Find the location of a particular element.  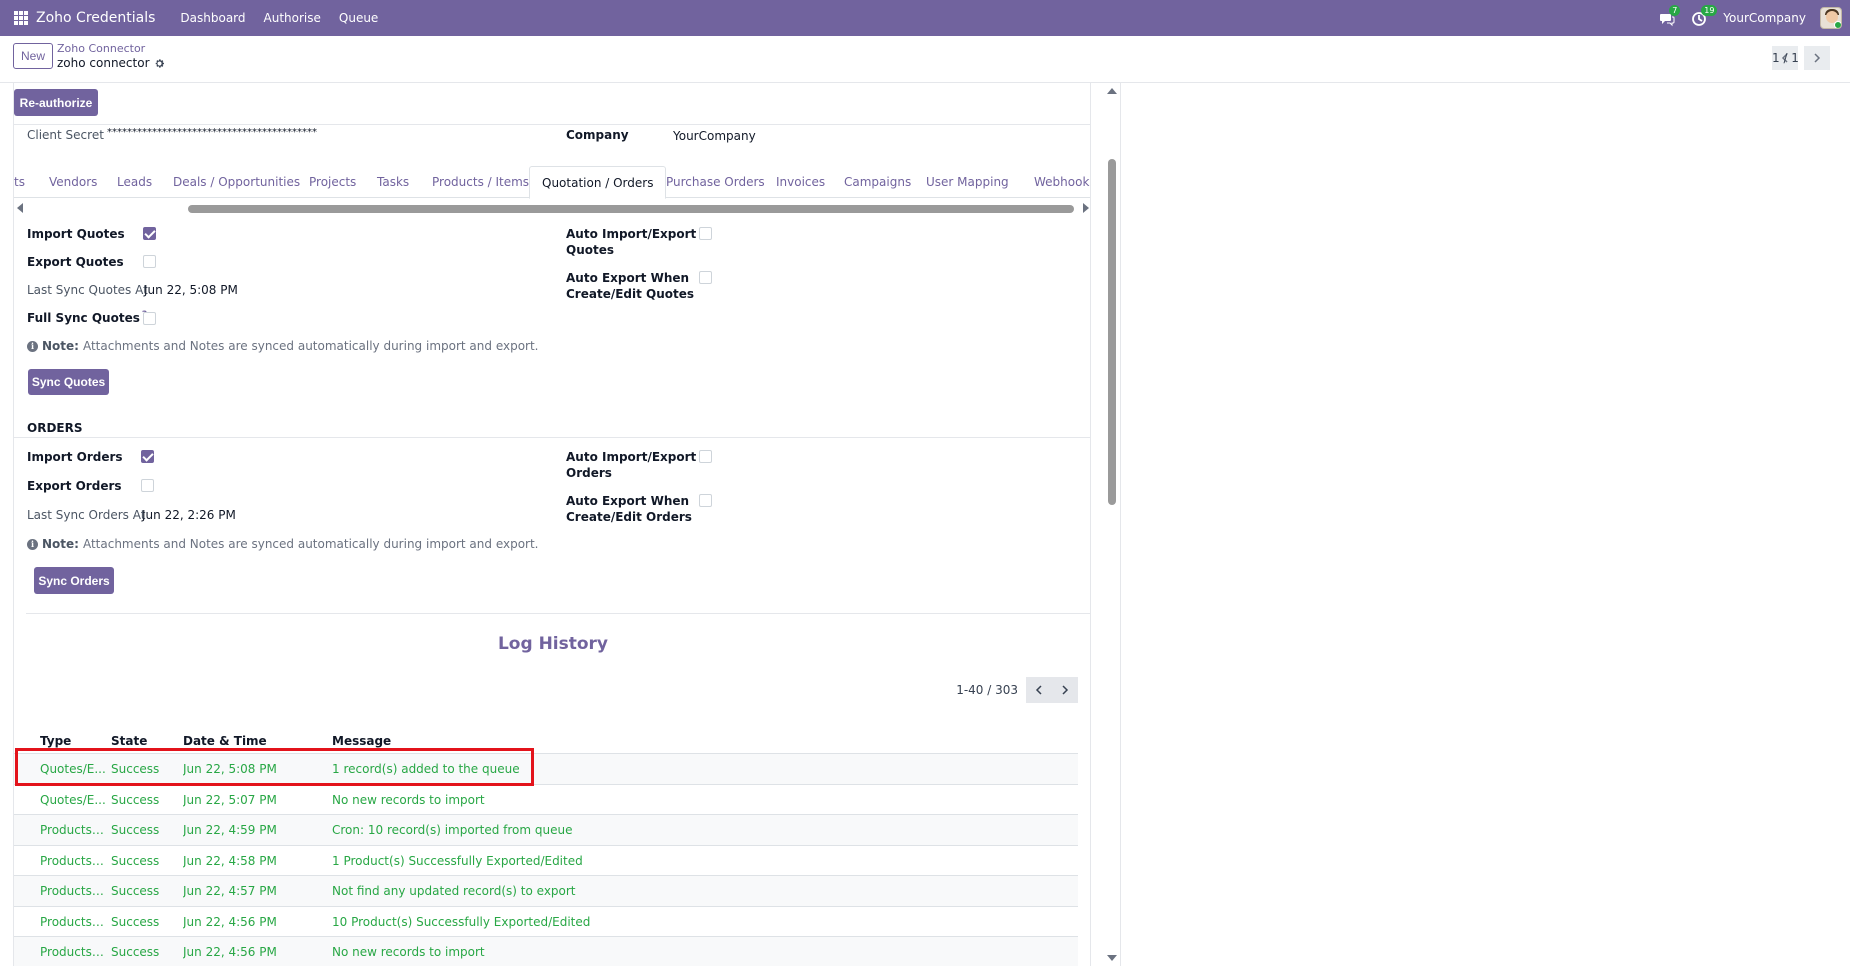

menu-item-queue: Queue is located at coordinates (358, 18).